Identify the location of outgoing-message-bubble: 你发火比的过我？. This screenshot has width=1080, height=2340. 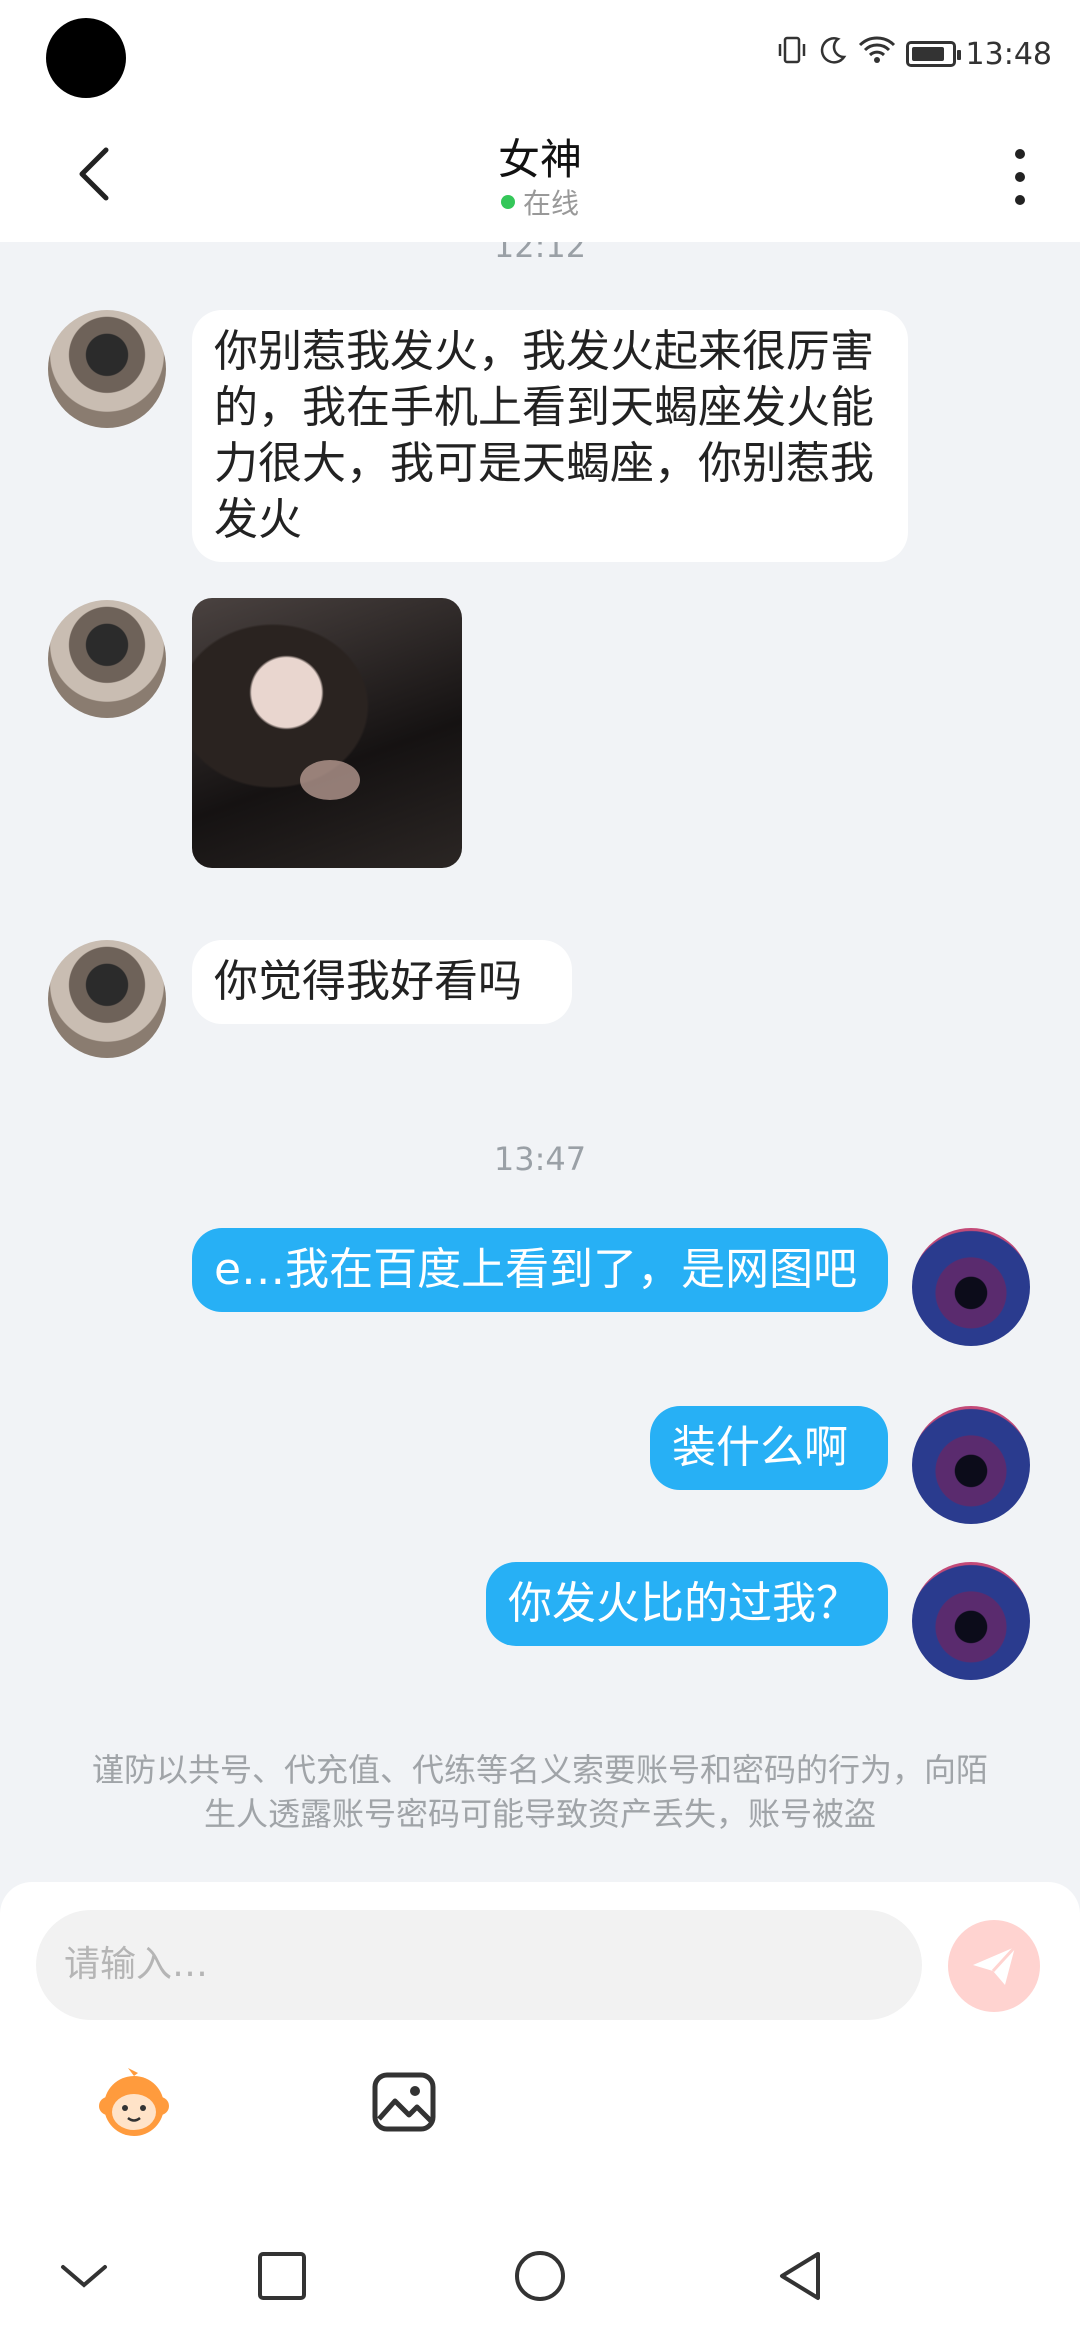
(687, 1604).